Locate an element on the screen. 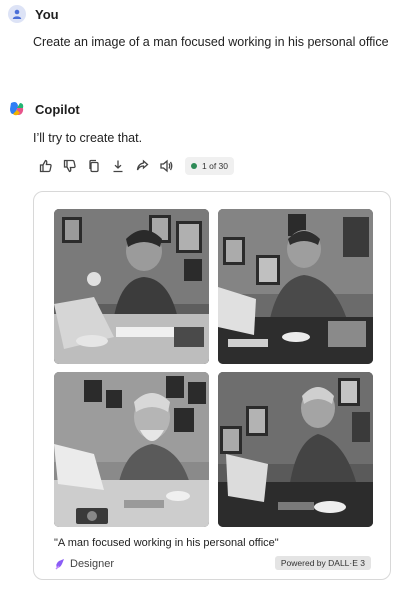 This screenshot has width=400, height=592. status-dot is located at coordinates (194, 166).